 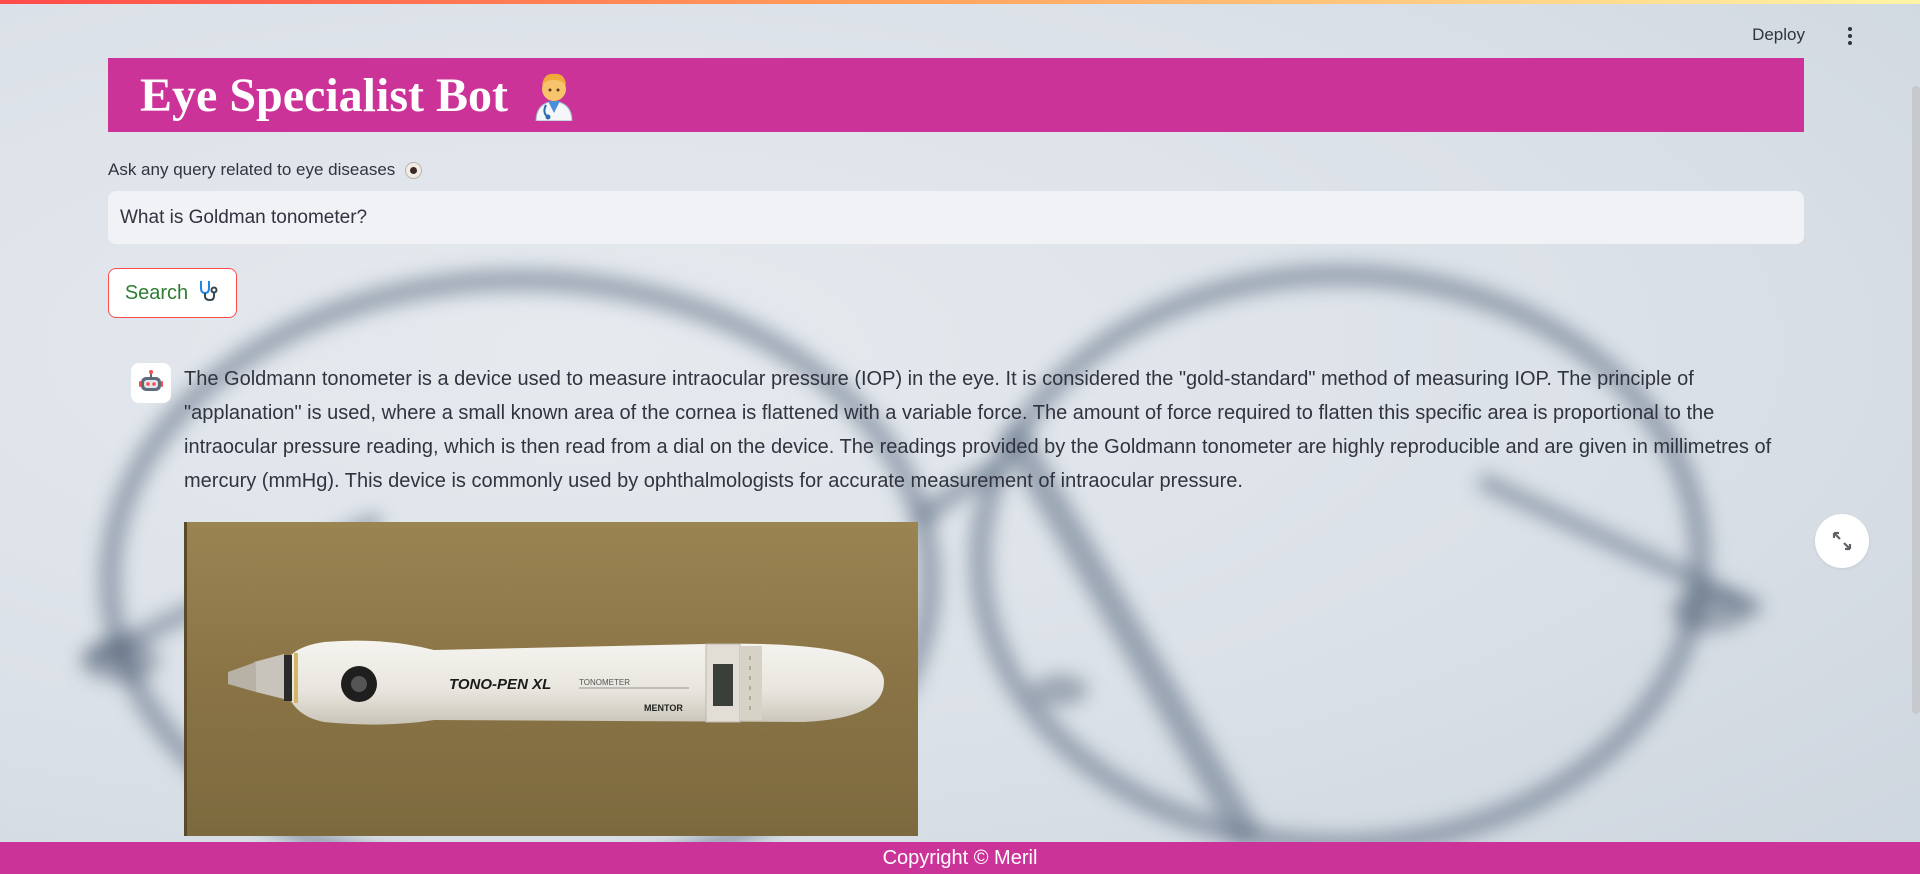 I want to click on footer-copyright-text: Copyright © Meril, so click(x=960, y=857).